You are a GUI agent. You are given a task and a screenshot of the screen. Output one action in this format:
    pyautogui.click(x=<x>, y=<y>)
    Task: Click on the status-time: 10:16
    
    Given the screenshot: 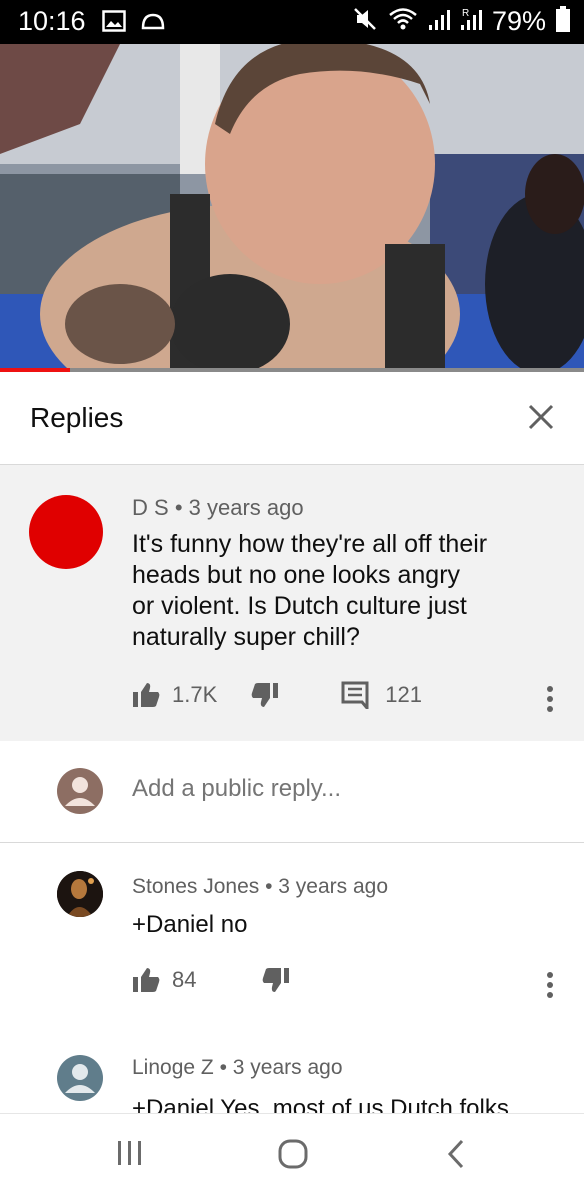 What is the action you would take?
    pyautogui.click(x=52, y=21)
    